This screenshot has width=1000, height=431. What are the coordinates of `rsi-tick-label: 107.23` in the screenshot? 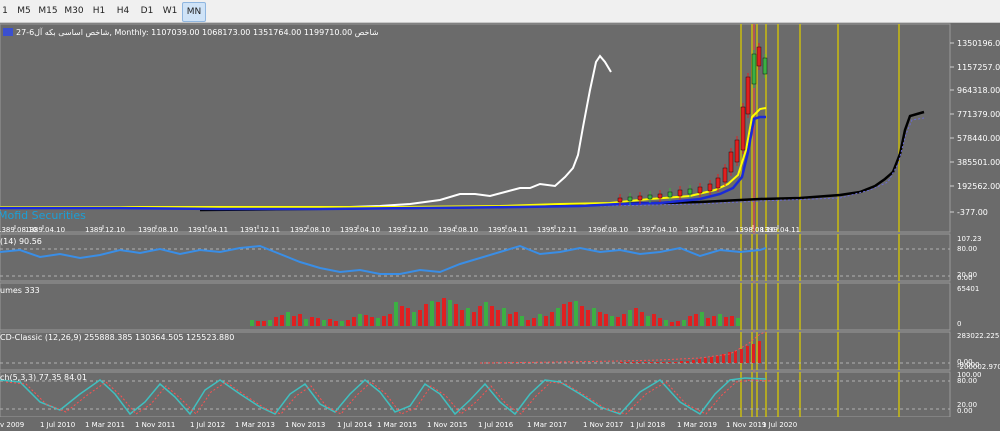 It's located at (969, 239).